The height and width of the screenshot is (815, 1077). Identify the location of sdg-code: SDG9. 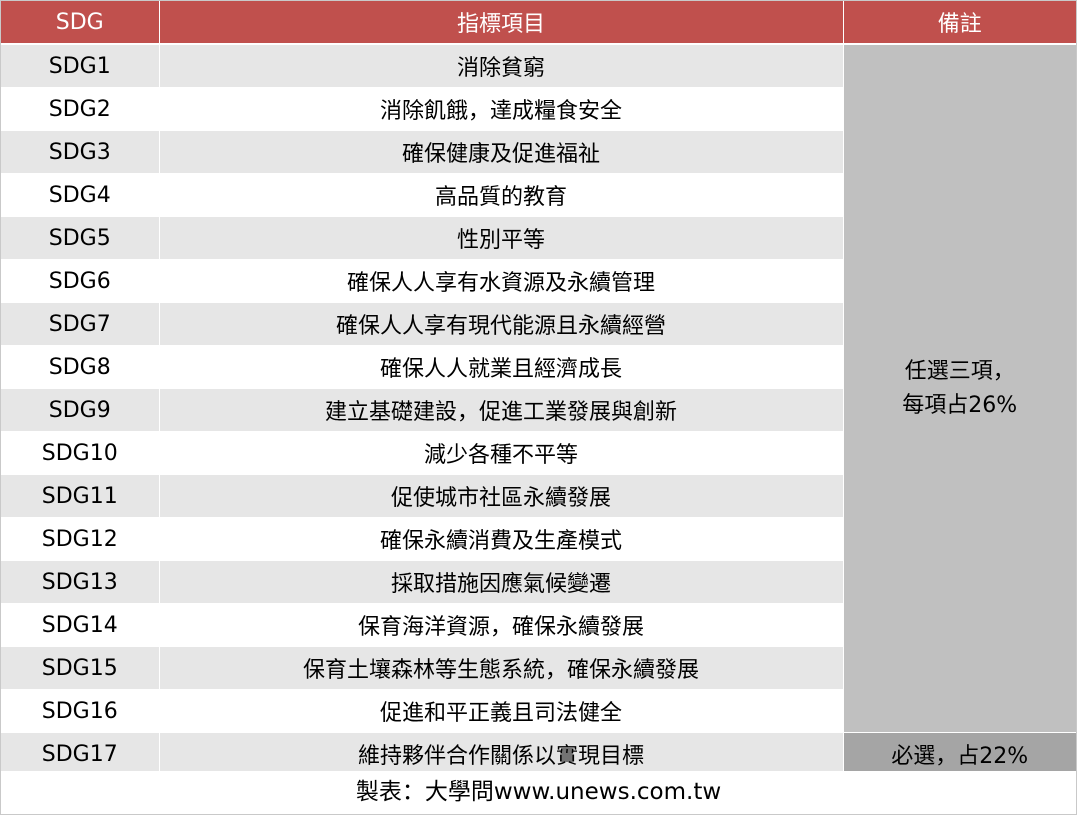
(80, 410).